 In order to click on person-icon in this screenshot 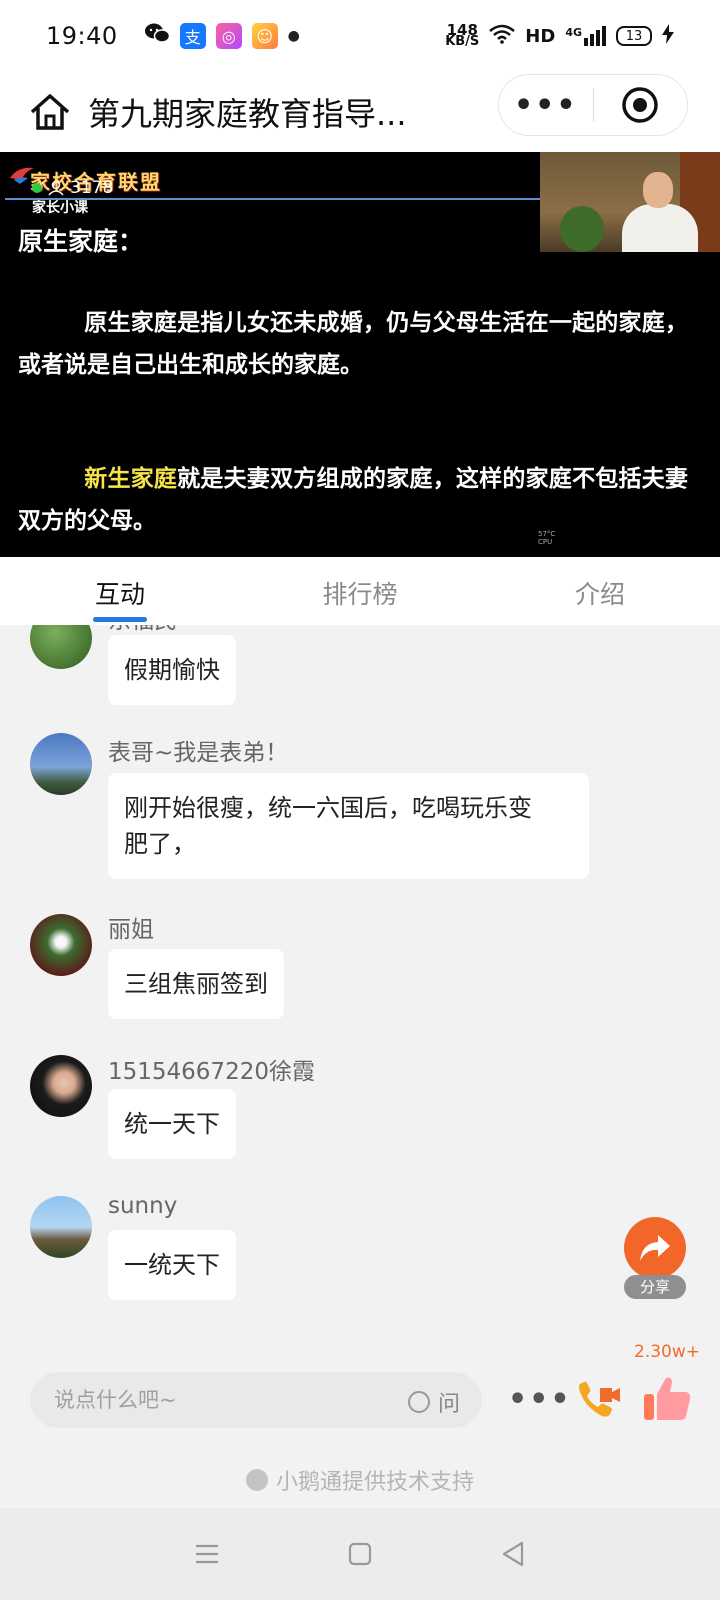, I will do `click(56, 188)`.